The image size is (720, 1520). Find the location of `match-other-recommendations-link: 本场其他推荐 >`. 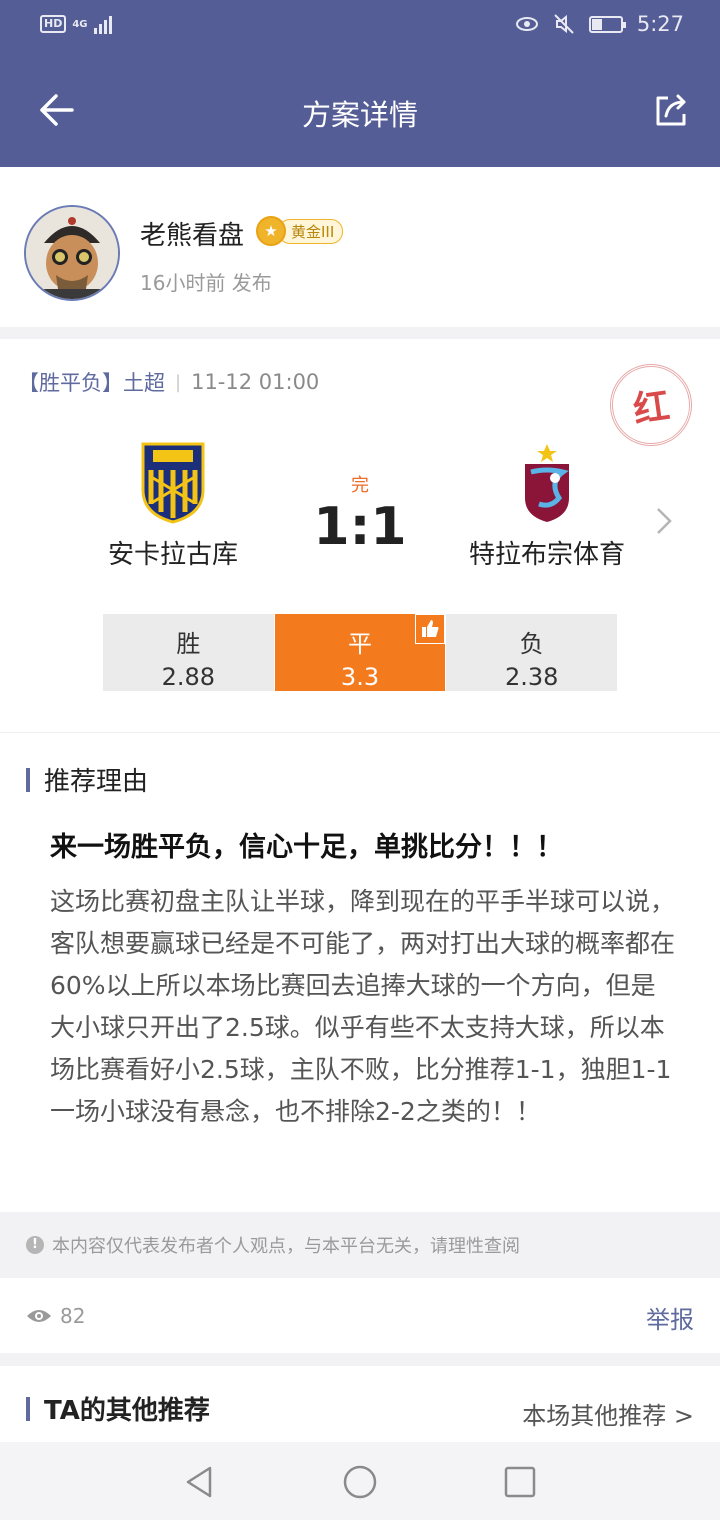

match-other-recommendations-link: 本场其他推荐 > is located at coordinates (608, 1413).